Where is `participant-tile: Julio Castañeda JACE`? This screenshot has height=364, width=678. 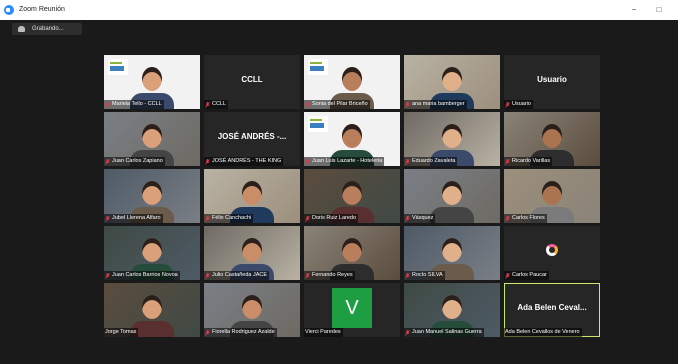
participant-tile: Julio Castañeda JACE is located at coordinates (252, 253).